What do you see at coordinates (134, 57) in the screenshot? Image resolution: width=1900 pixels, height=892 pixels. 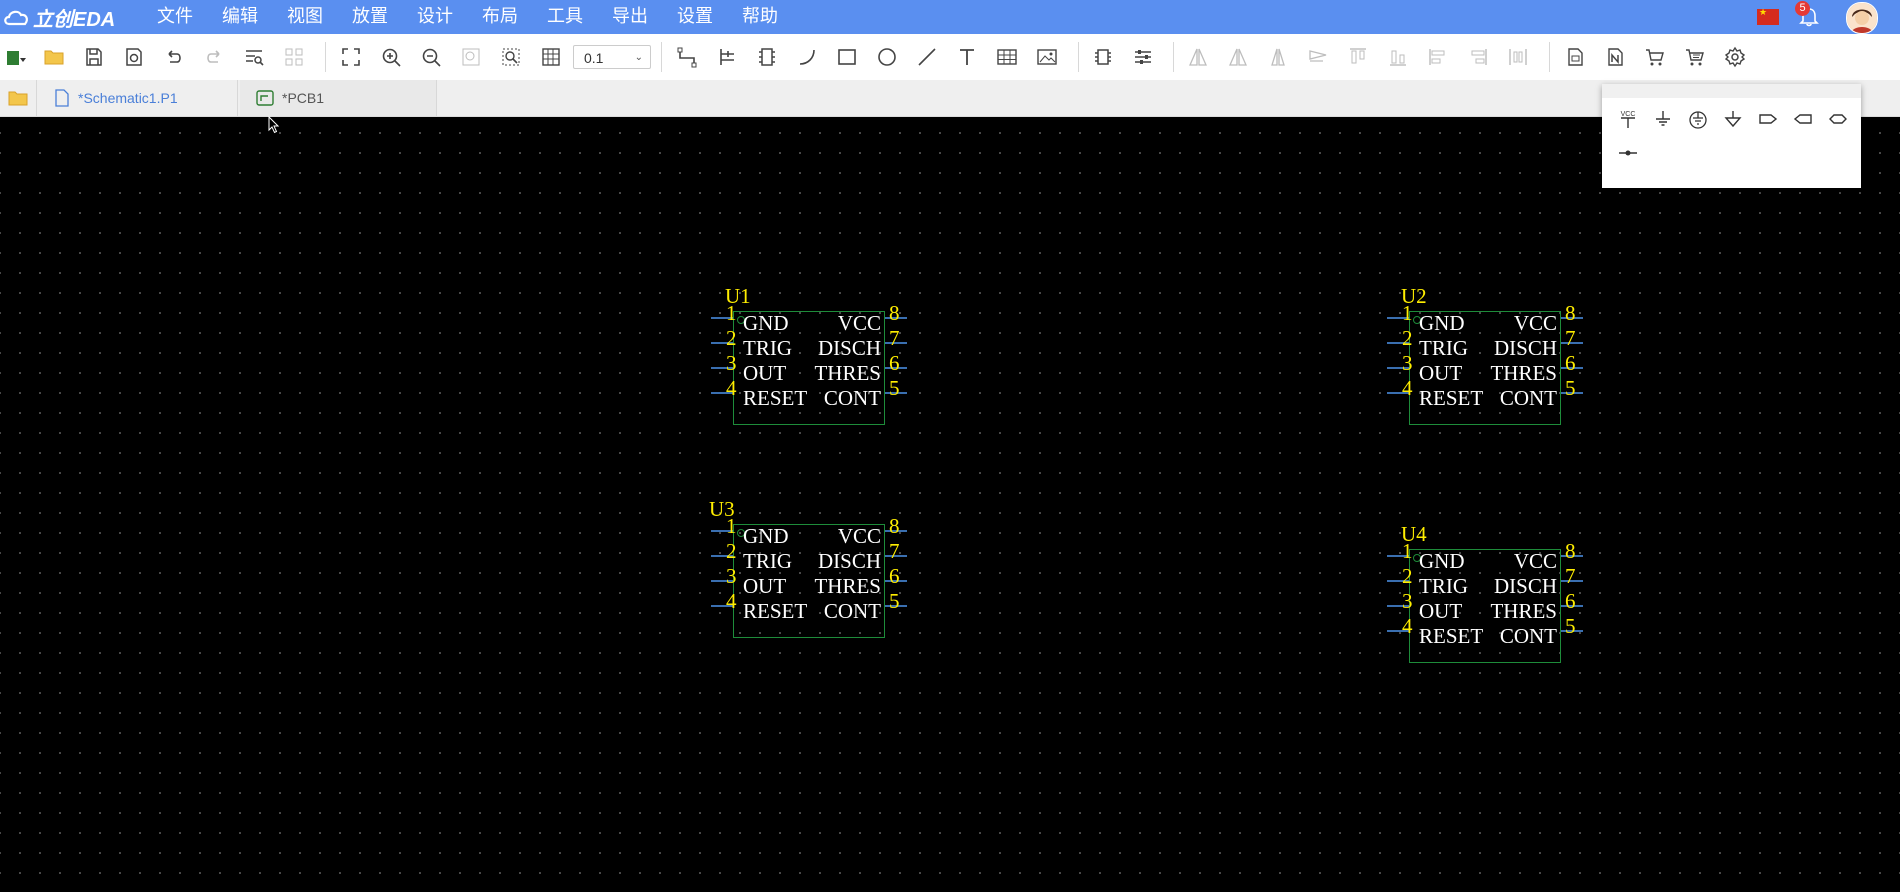 I see `save-as-button` at bounding box center [134, 57].